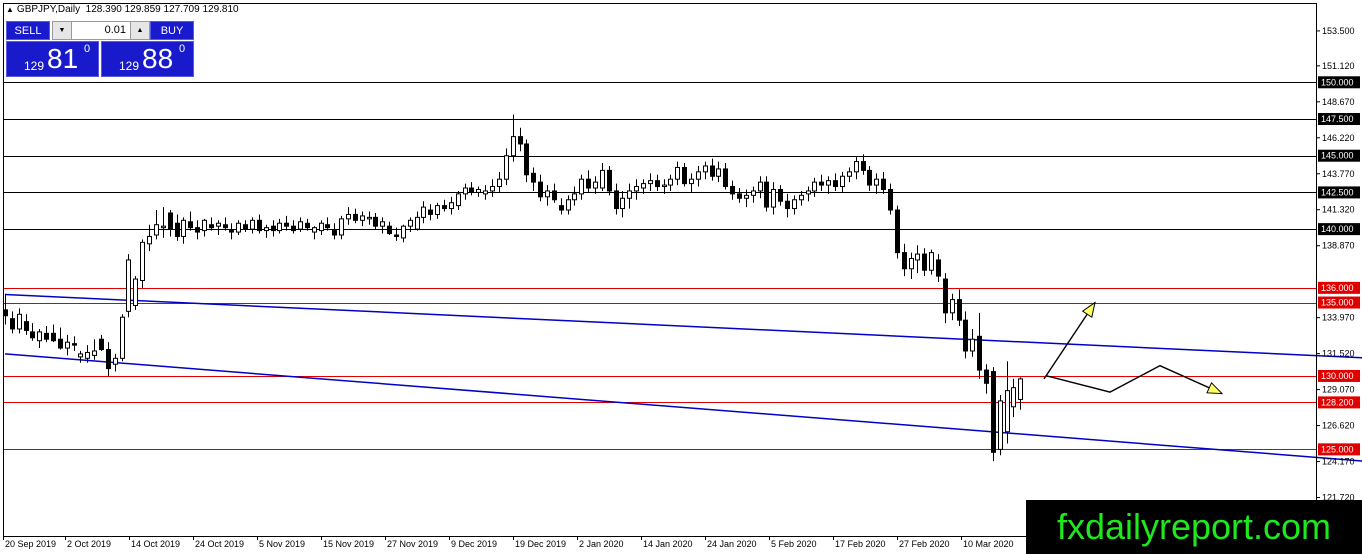  What do you see at coordinates (129, 66) in the screenshot?
I see `buy-price-prefix: 129` at bounding box center [129, 66].